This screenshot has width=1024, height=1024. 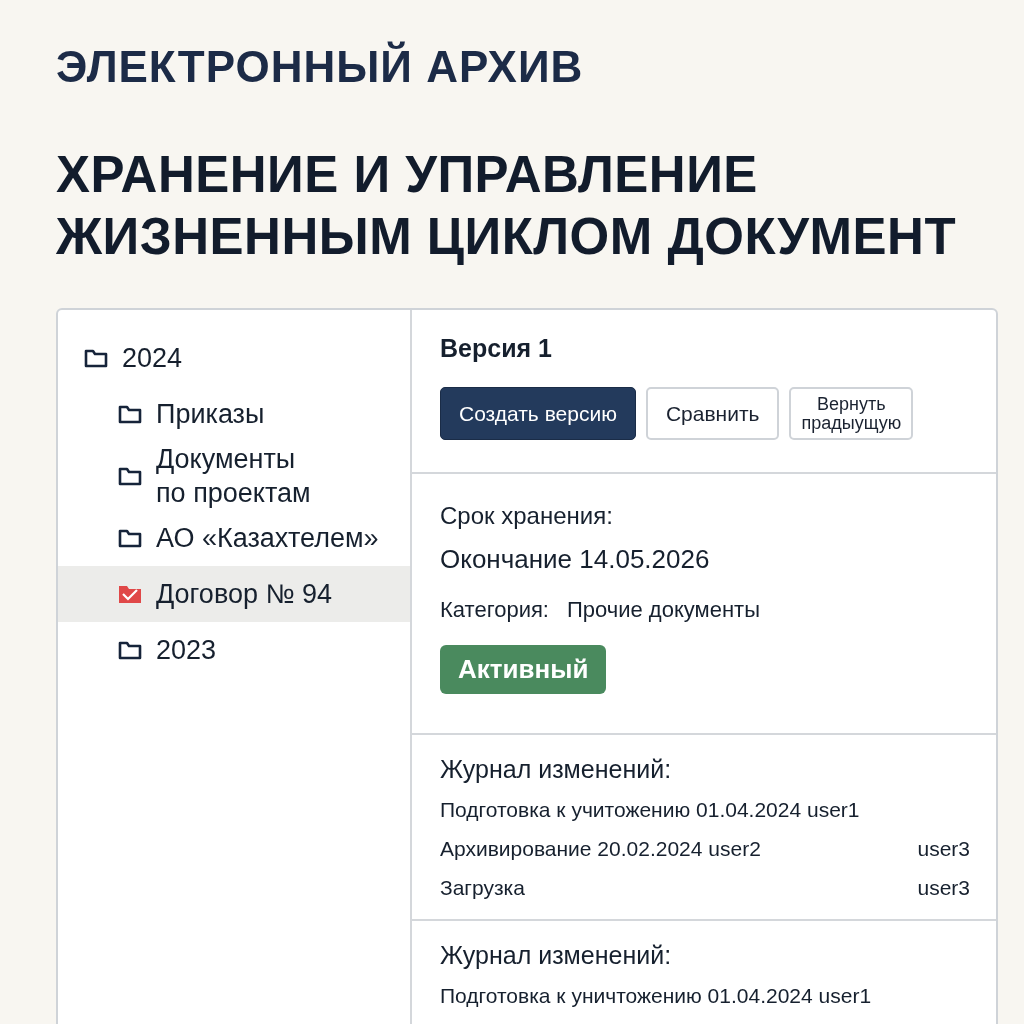 What do you see at coordinates (234, 358) in the screenshot?
I see `tree-item: 2024` at bounding box center [234, 358].